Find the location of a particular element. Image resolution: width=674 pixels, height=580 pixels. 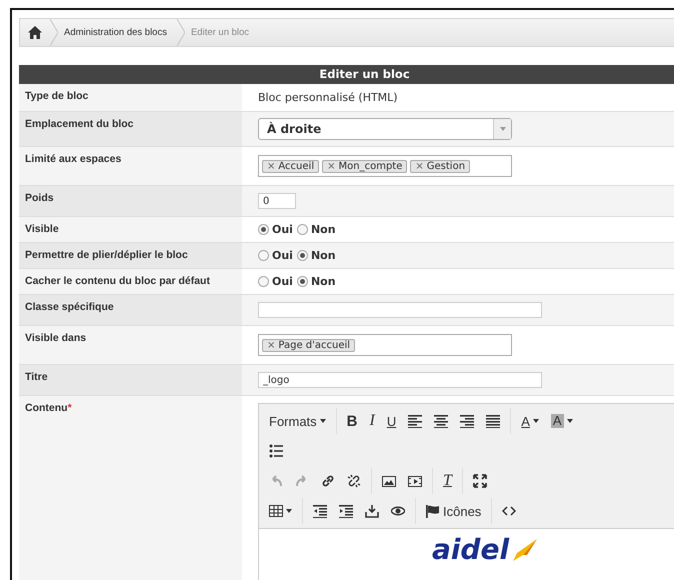

expand-icon is located at coordinates (479, 481).